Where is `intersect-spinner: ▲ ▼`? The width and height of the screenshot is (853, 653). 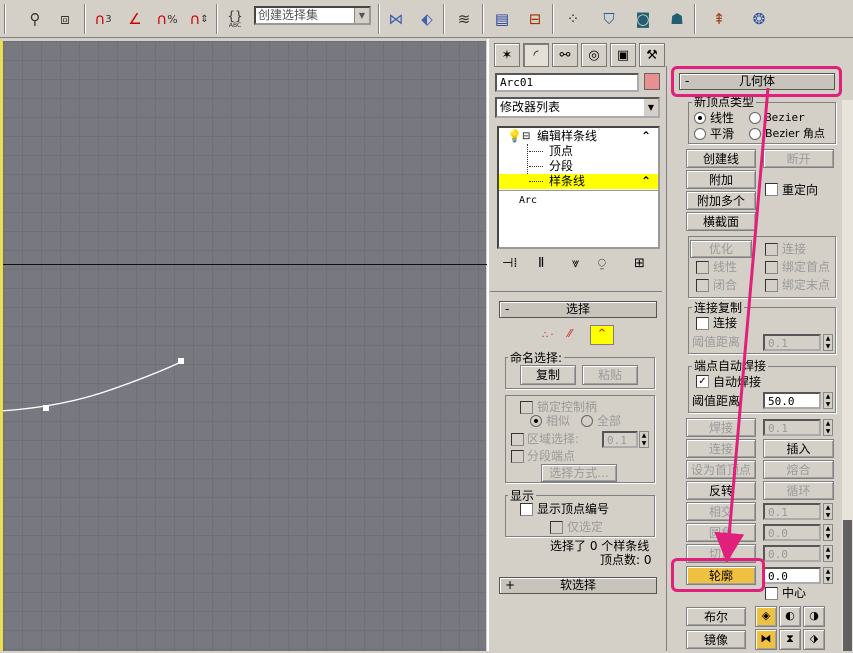 intersect-spinner: ▲ ▼ is located at coordinates (828, 511).